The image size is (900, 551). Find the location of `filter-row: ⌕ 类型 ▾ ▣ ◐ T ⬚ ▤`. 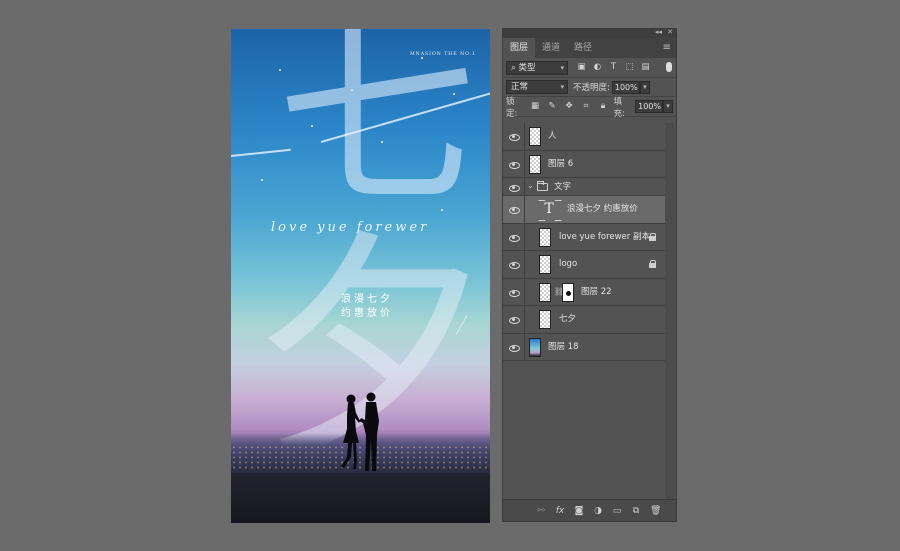

filter-row: ⌕ 类型 ▾ ▣ ◐ T ⬚ ▤ is located at coordinates (589, 68).